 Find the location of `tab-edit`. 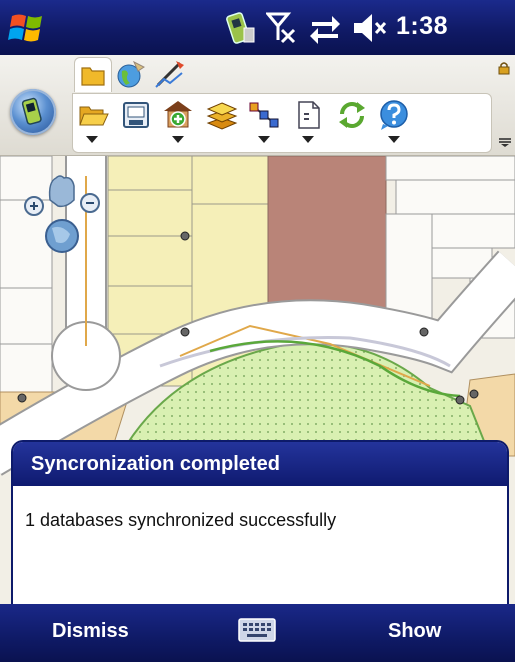

tab-edit is located at coordinates (170, 74).